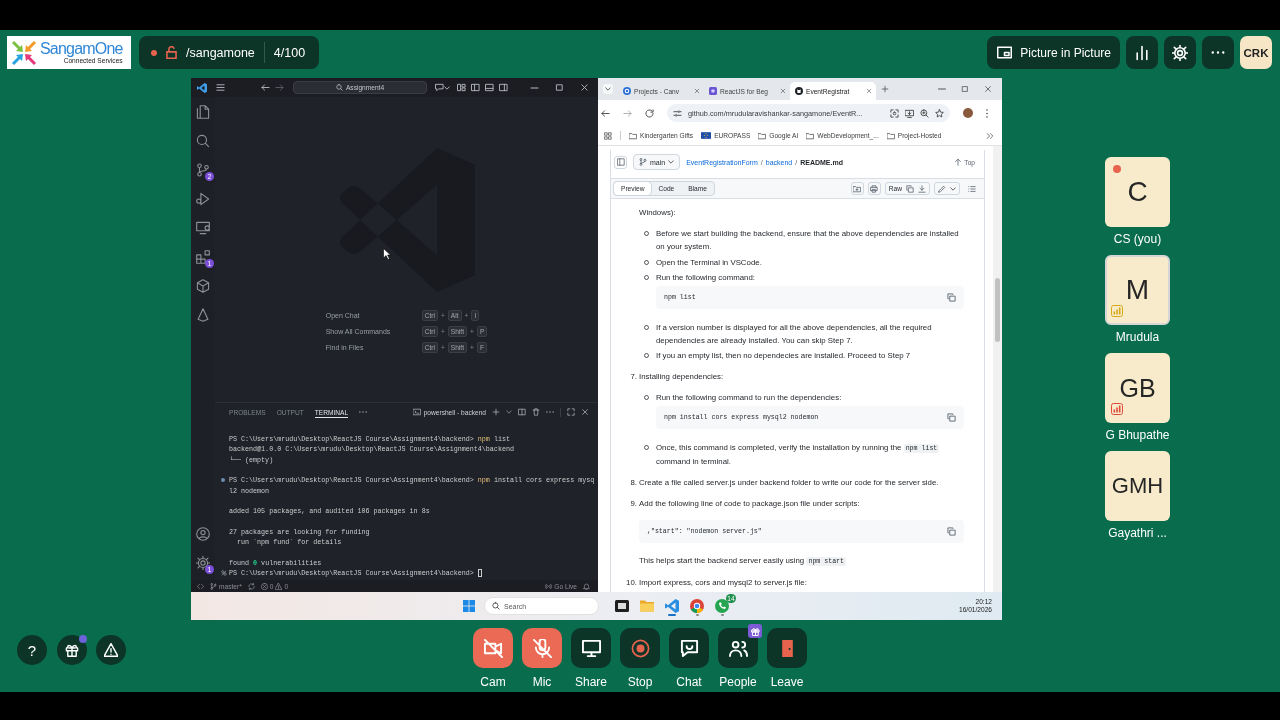  Describe the element at coordinates (627, 91) in the screenshot. I see `circle-logo-icon` at that location.